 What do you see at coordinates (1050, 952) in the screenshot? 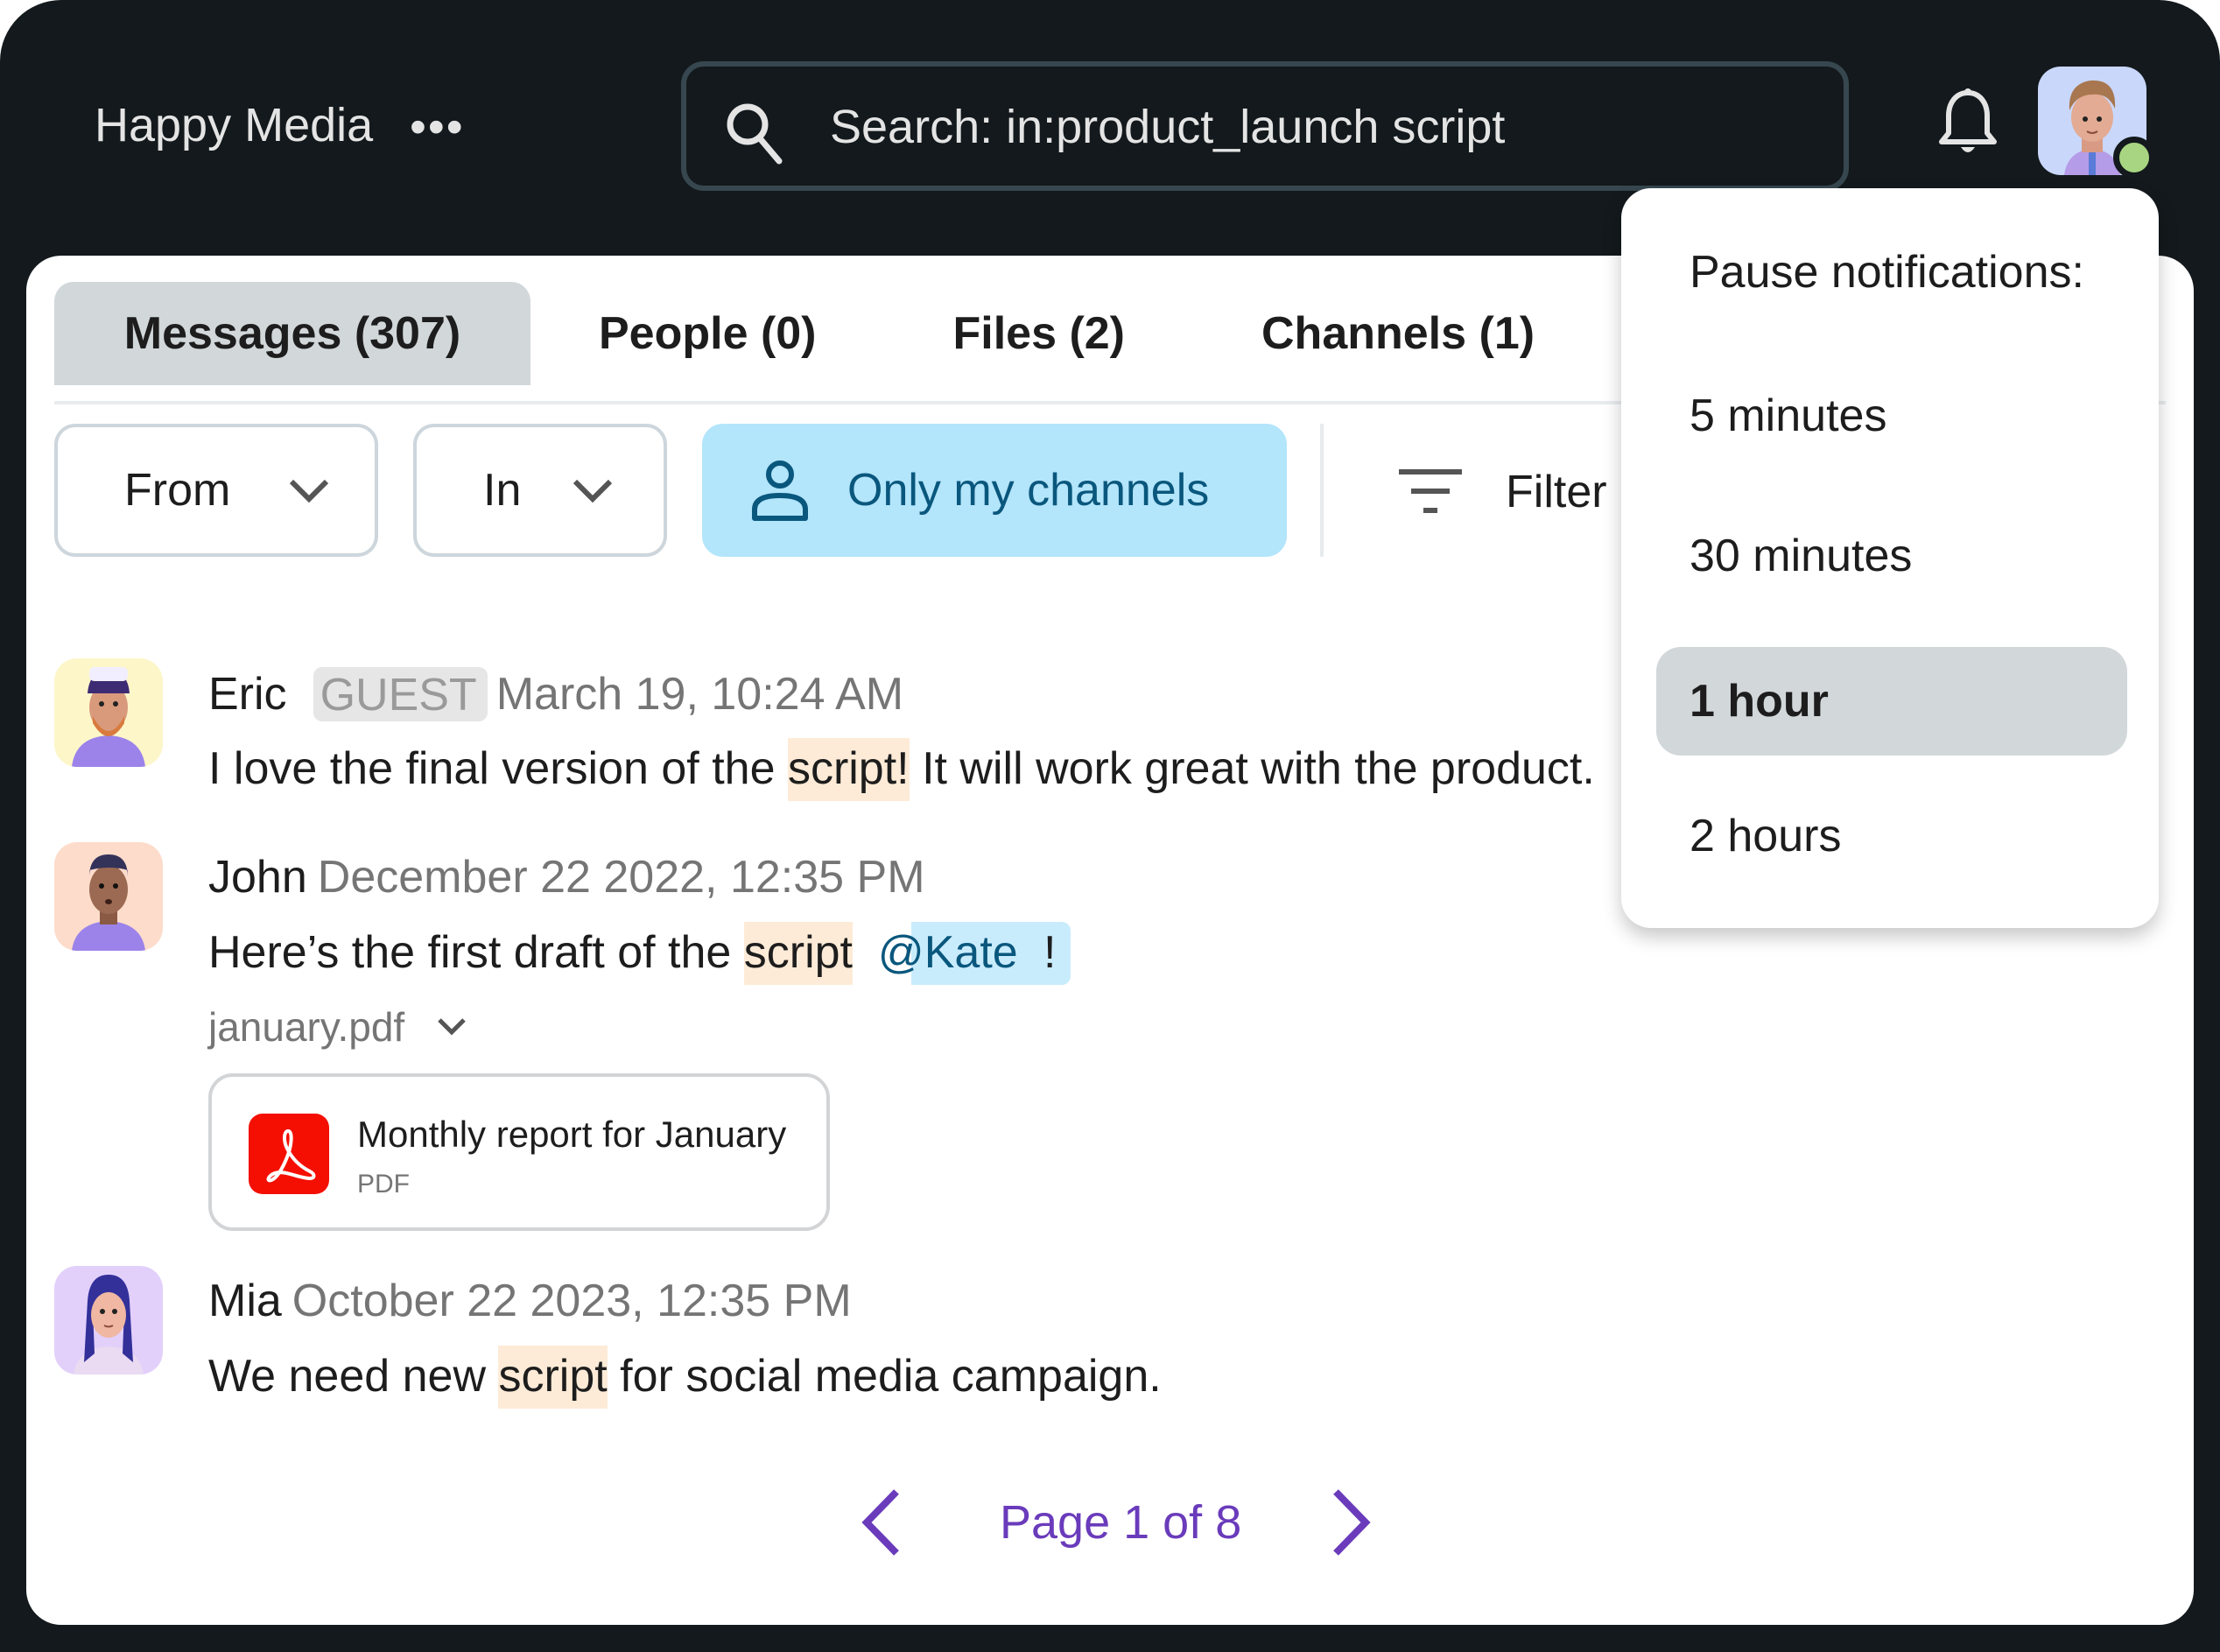
I see `message-text-end: !` at bounding box center [1050, 952].